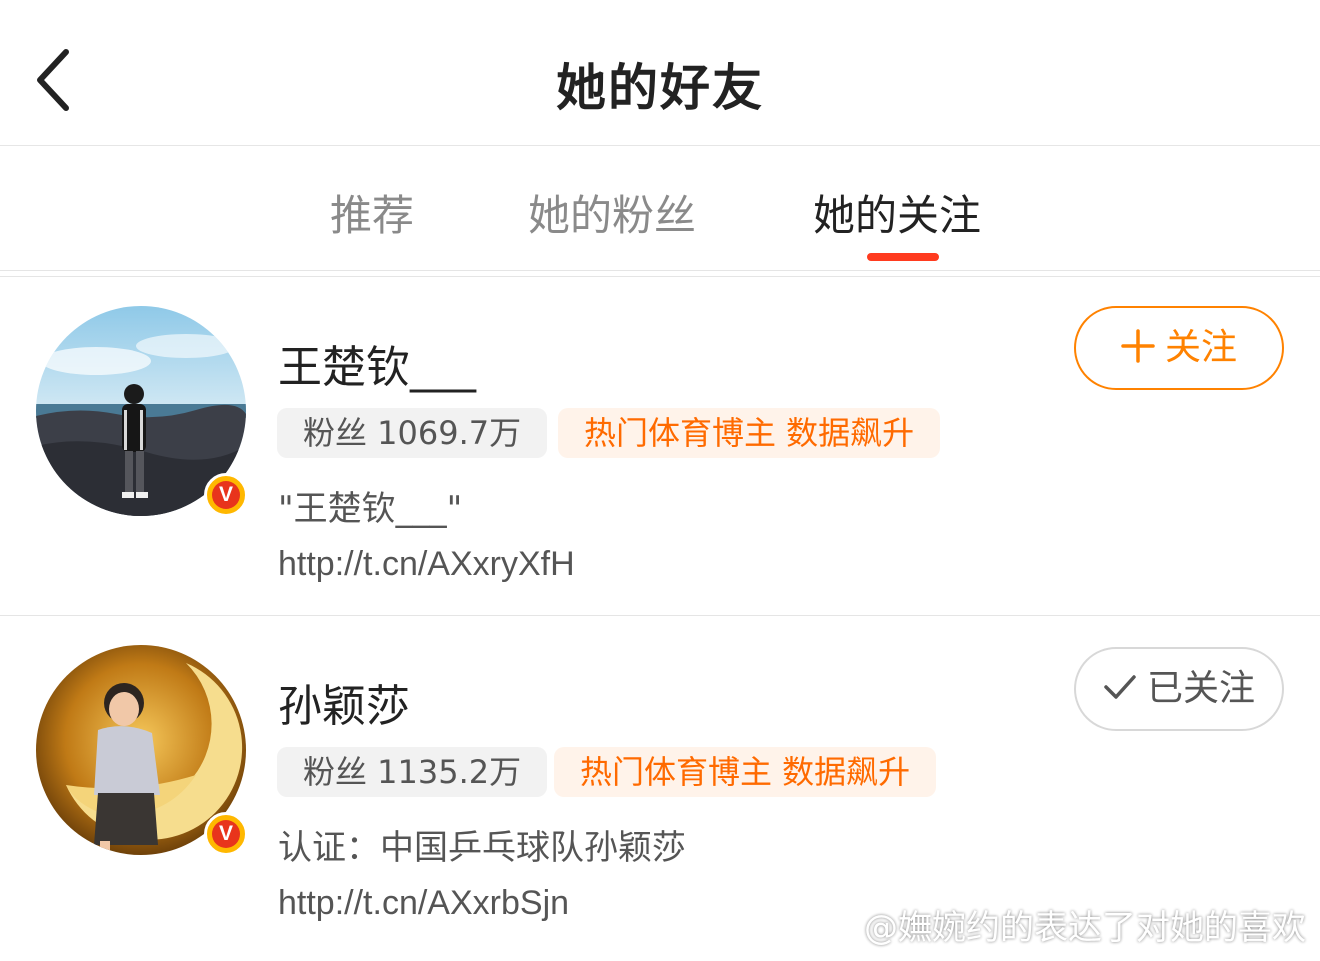 This screenshot has width=1320, height=961. What do you see at coordinates (1138, 346) in the screenshot?
I see `plus-icon` at bounding box center [1138, 346].